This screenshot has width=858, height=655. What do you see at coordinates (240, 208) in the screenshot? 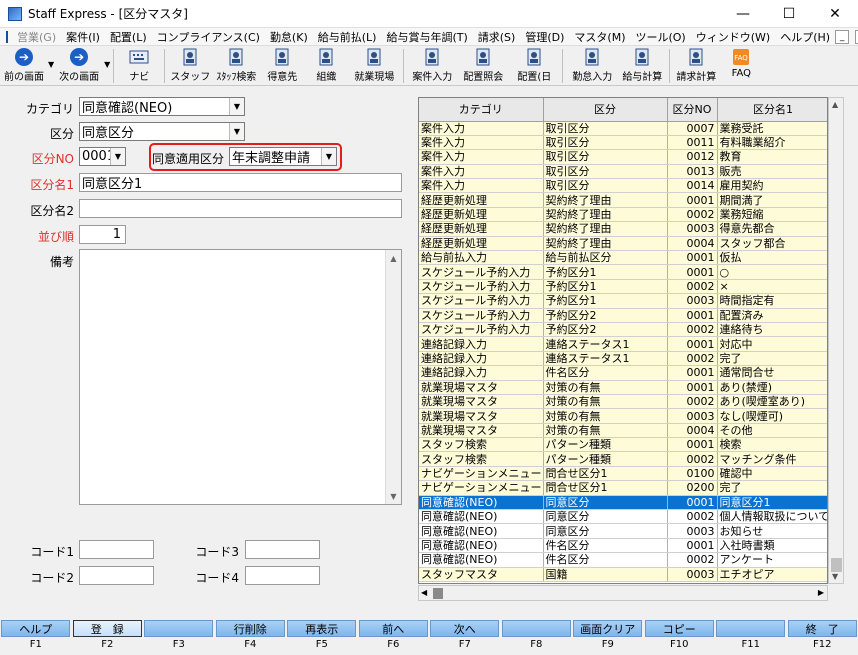
I see `kubun-name2-input` at bounding box center [240, 208].